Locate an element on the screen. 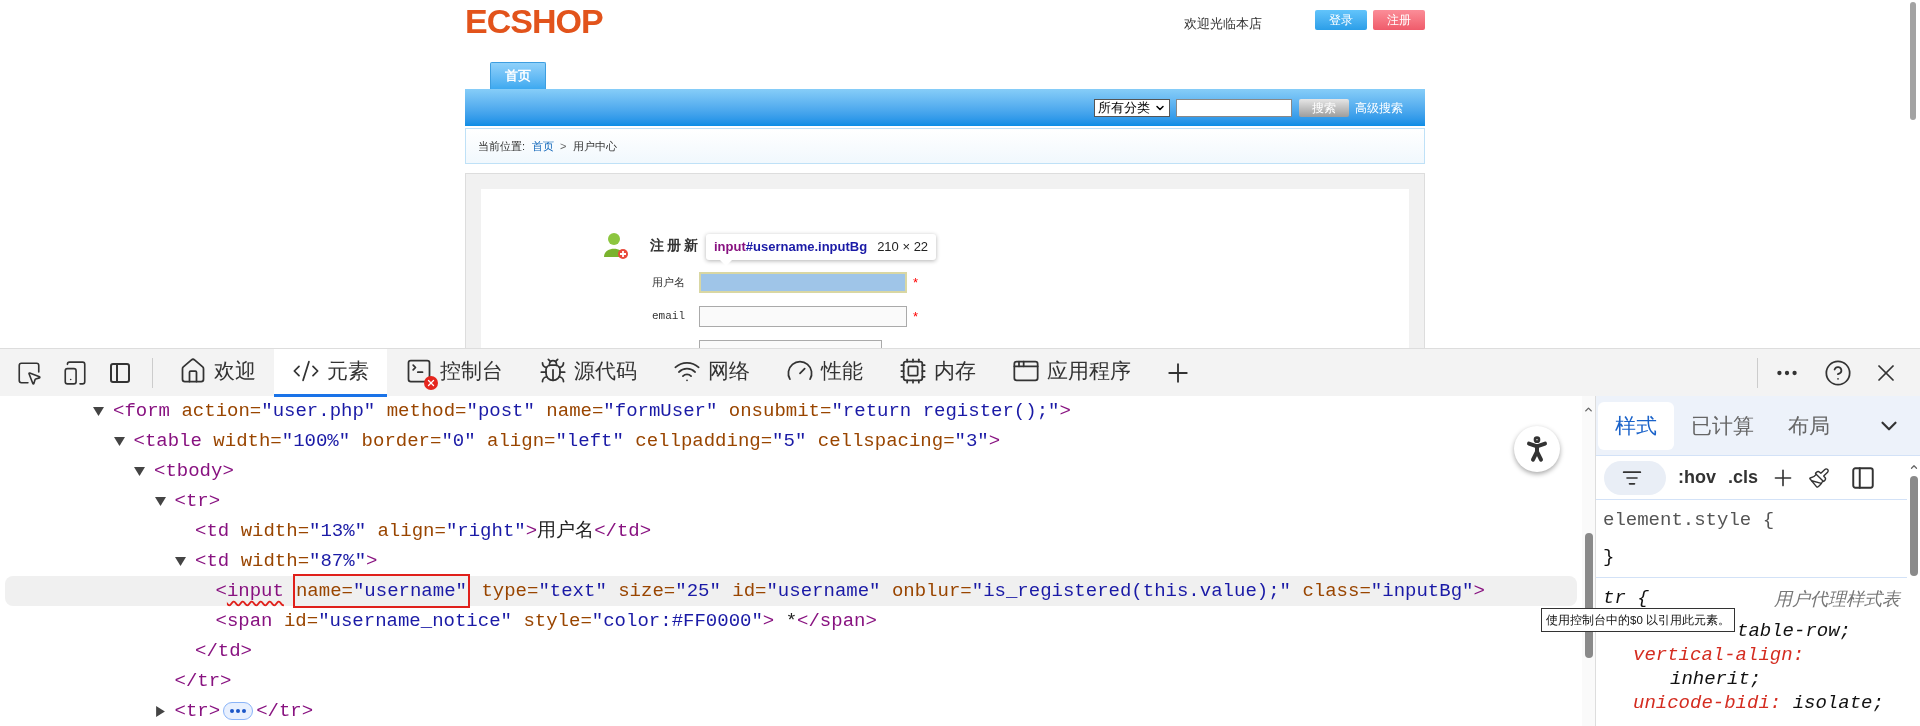  home-icon is located at coordinates (193, 371).